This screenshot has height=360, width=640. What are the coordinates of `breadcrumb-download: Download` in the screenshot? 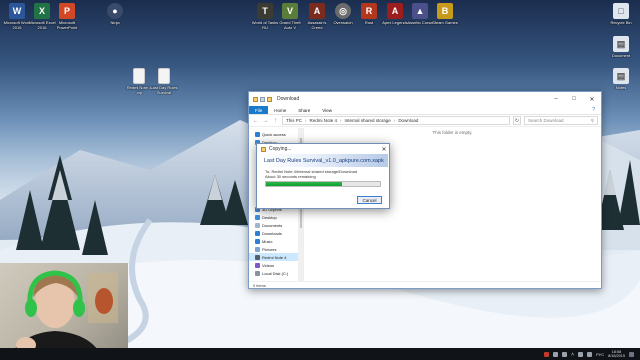 It's located at (408, 120).